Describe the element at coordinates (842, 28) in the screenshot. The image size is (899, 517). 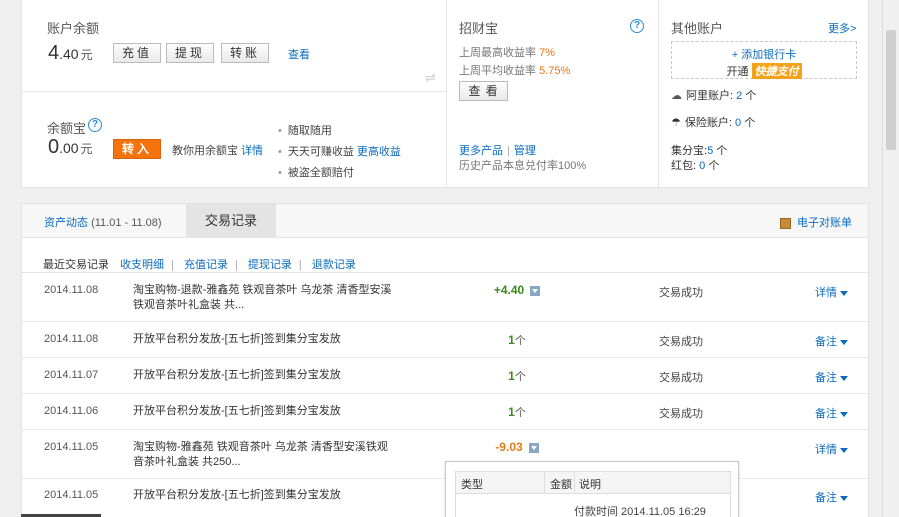
I see `more-accounts-link: 更多>` at that location.